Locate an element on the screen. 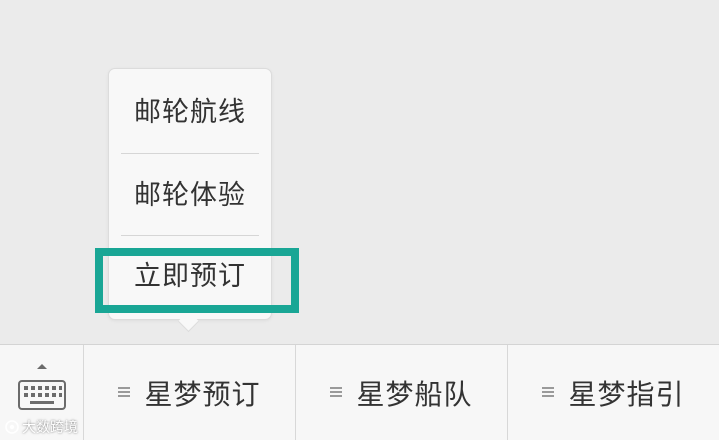  tab-label: 星梦船队 is located at coordinates (414, 394).